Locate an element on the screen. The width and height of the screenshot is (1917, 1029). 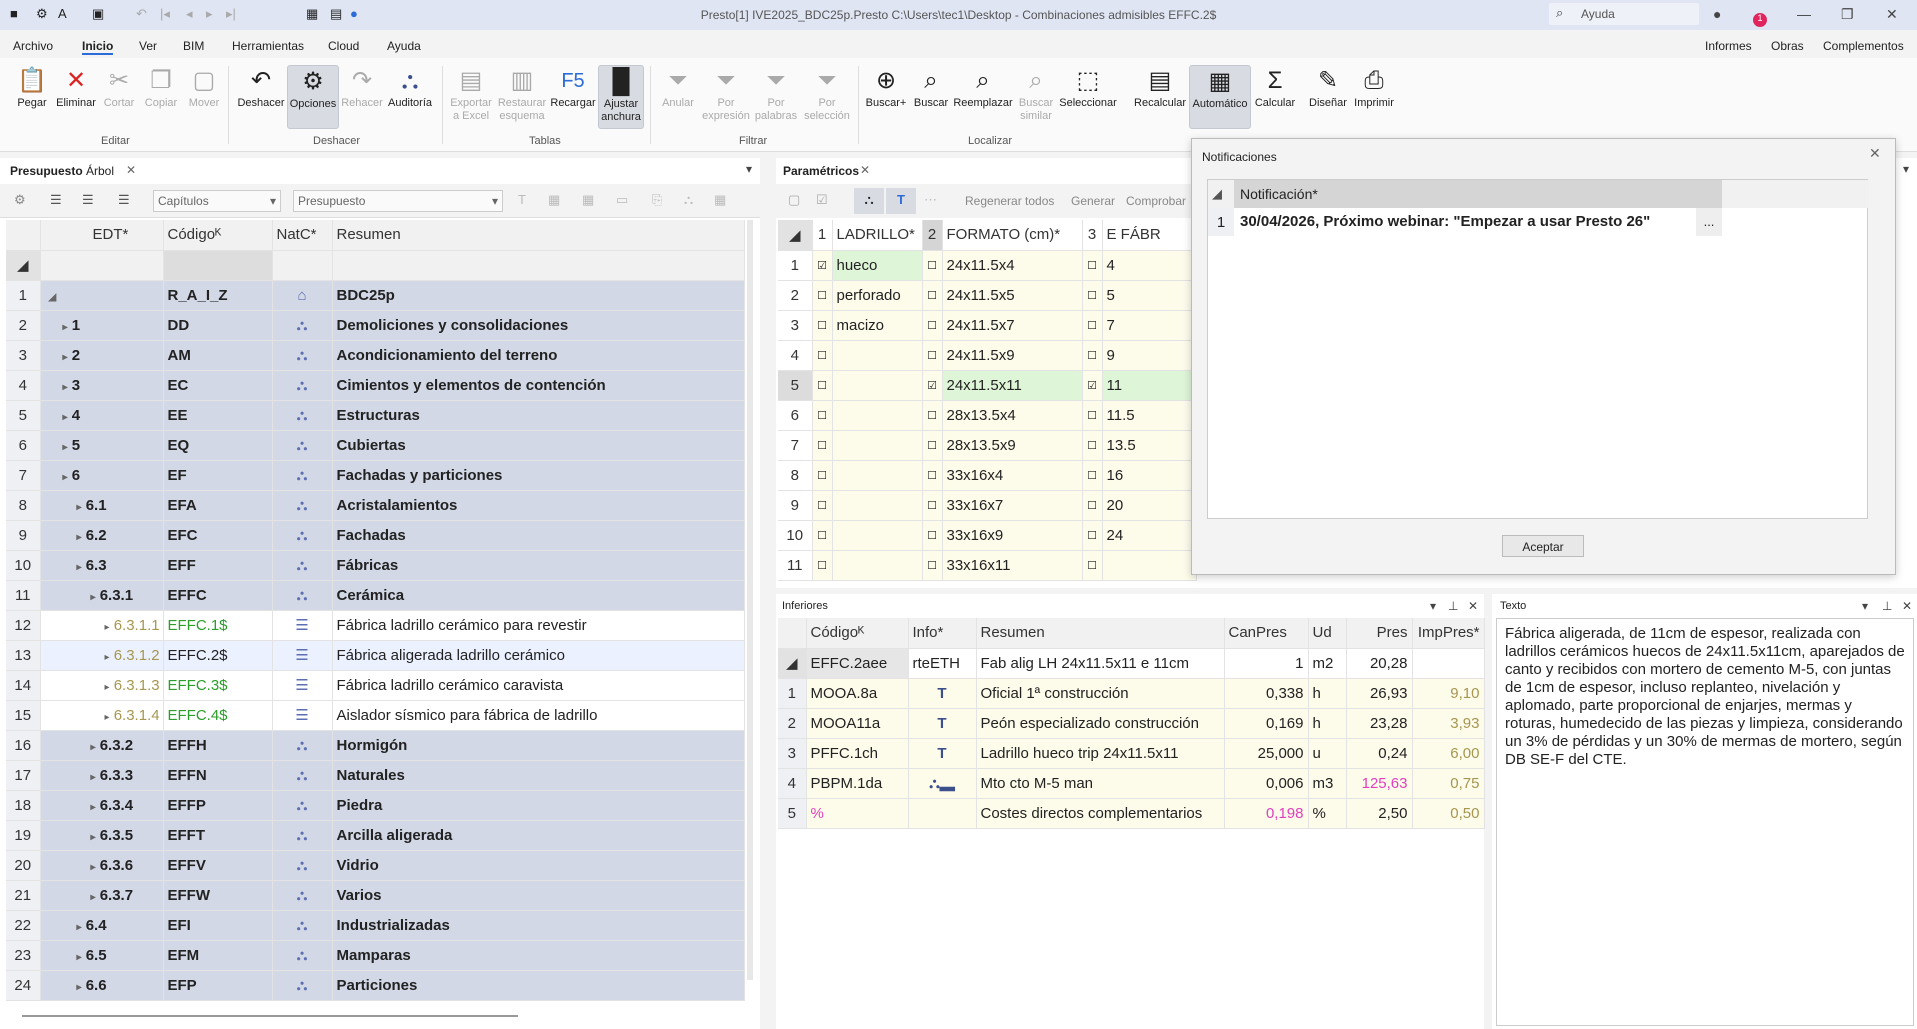
regenerate-all-button: Regenerar todos is located at coordinates (1009, 201).